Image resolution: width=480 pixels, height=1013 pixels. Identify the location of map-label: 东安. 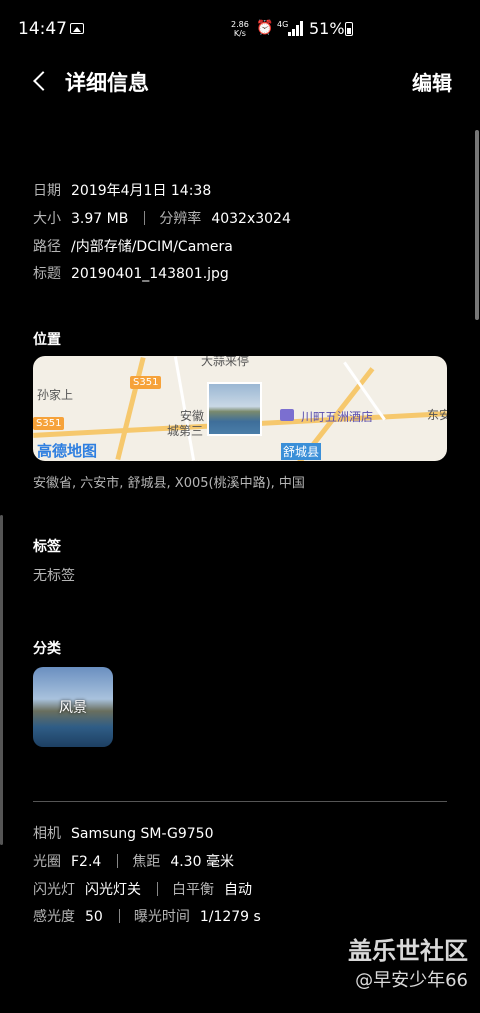
(437, 415).